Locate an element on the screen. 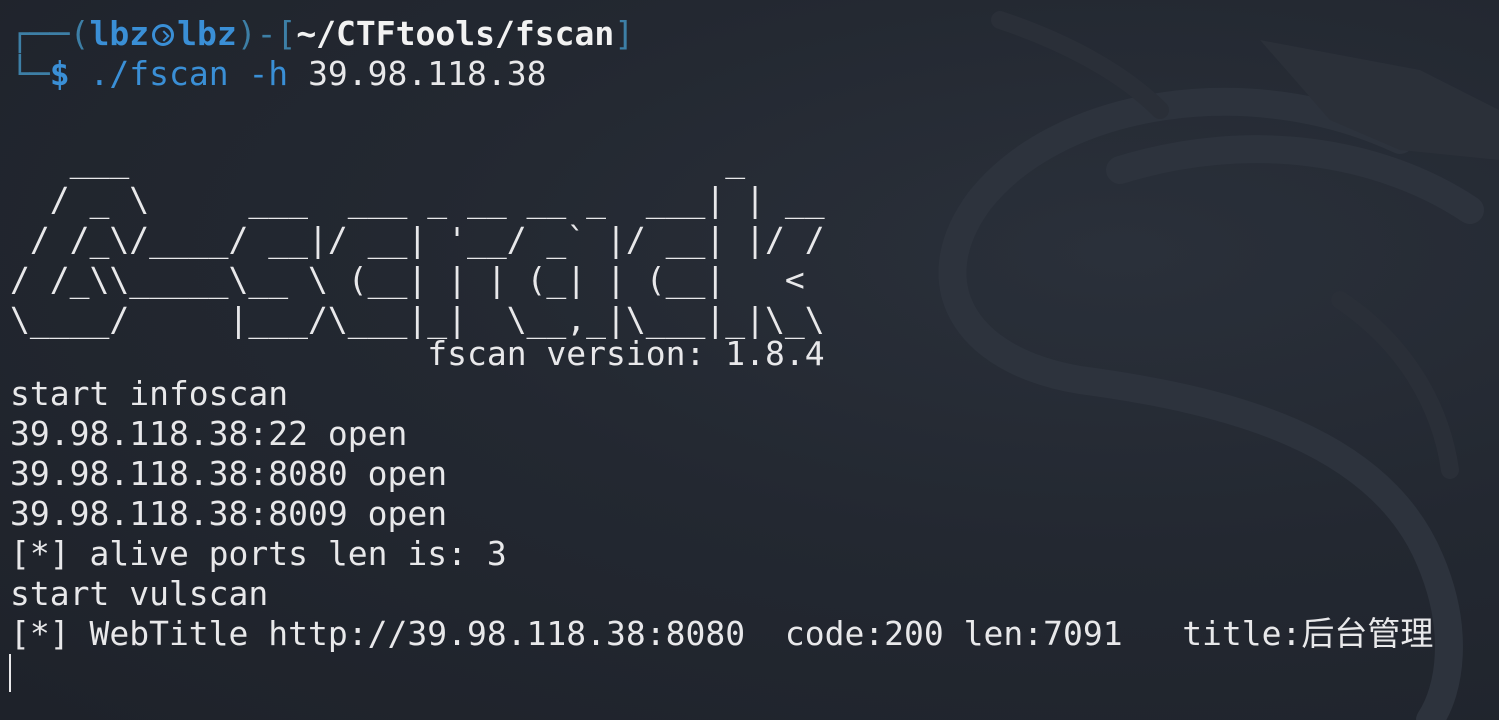 The width and height of the screenshot is (1499, 720). command-line: └─$ ./fscan -h 39.98.118.38 is located at coordinates (278, 74).